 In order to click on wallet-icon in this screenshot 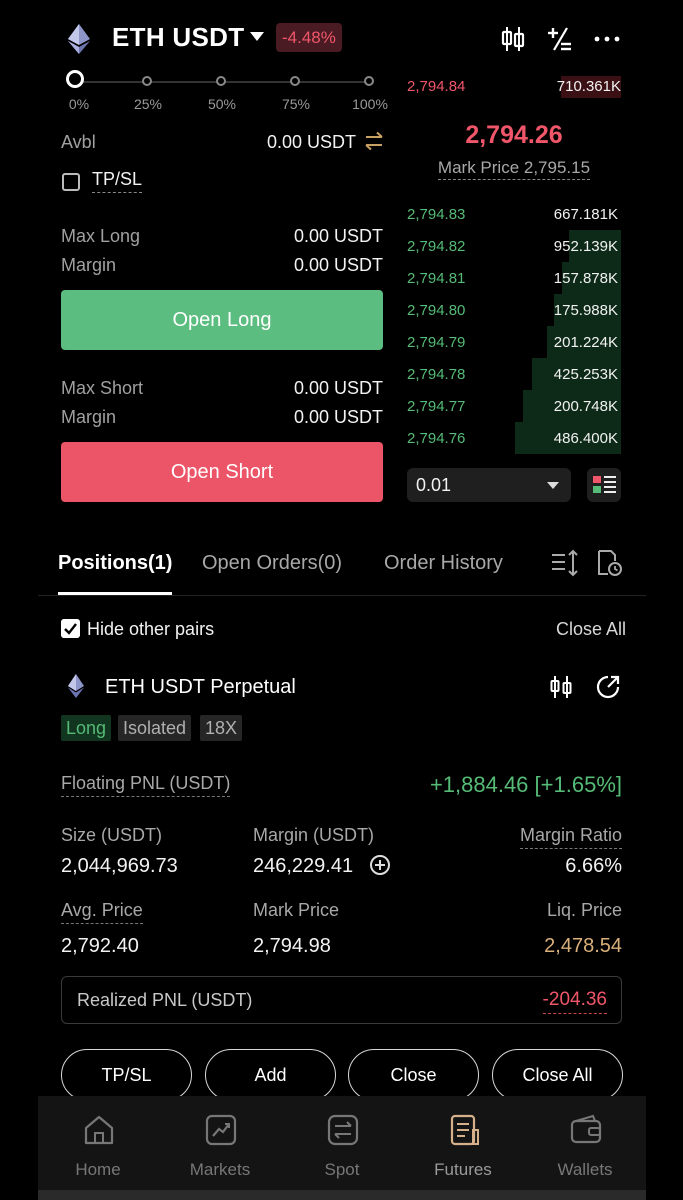, I will do `click(586, 1129)`.